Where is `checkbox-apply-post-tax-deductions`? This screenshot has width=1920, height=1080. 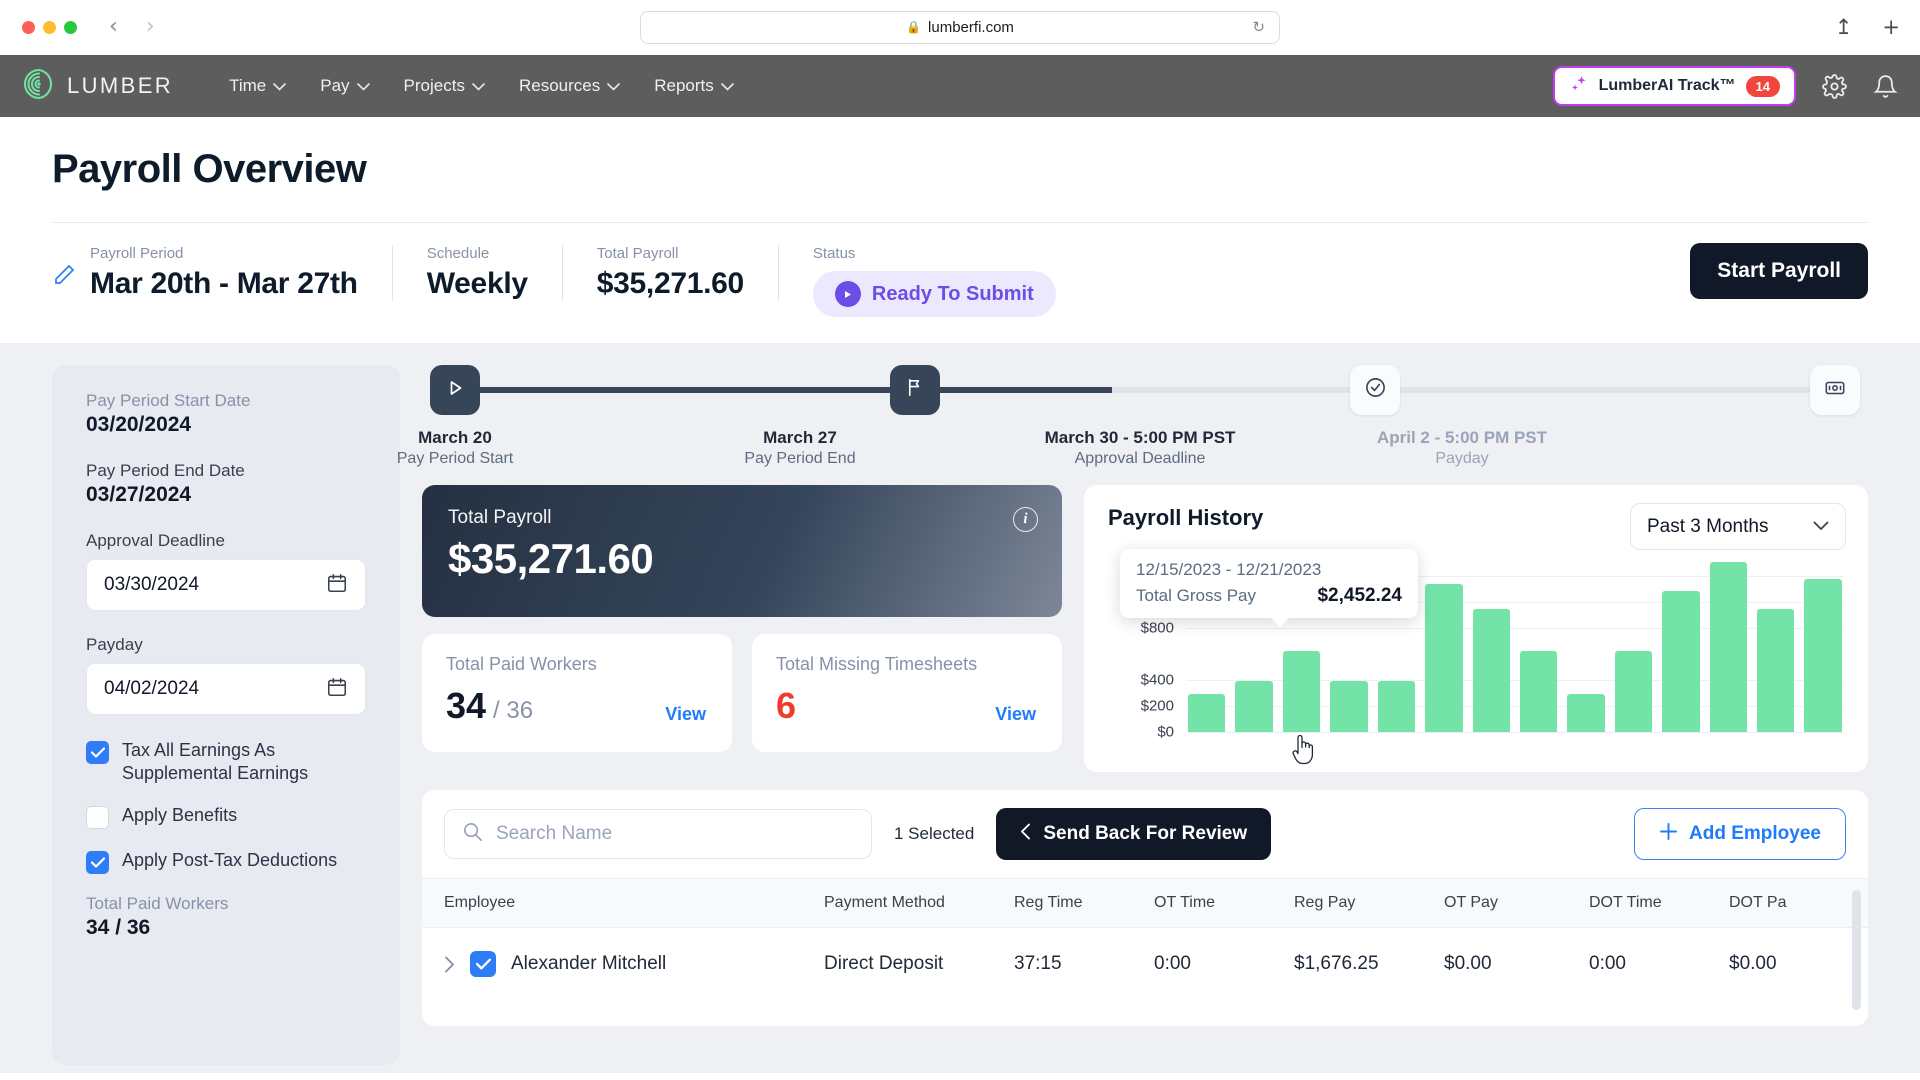 checkbox-apply-post-tax-deductions is located at coordinates (97, 862).